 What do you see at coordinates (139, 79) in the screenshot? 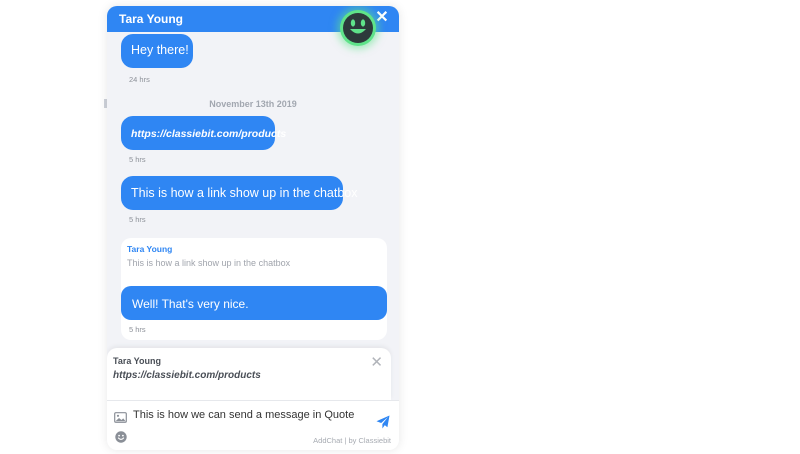
I see `message-time: 24 hrs` at bounding box center [139, 79].